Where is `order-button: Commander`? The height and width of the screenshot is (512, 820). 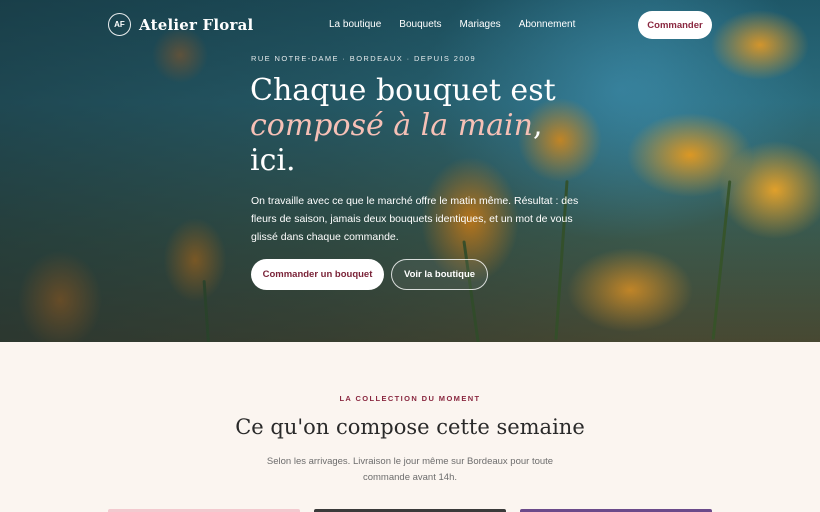
order-button: Commander is located at coordinates (675, 25).